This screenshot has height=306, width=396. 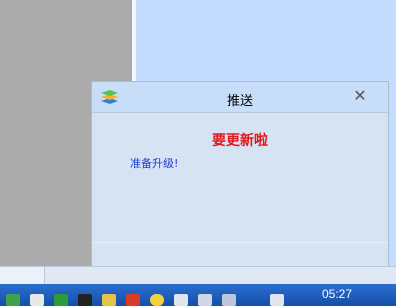 I want to click on shield-icon, so click(x=61, y=300).